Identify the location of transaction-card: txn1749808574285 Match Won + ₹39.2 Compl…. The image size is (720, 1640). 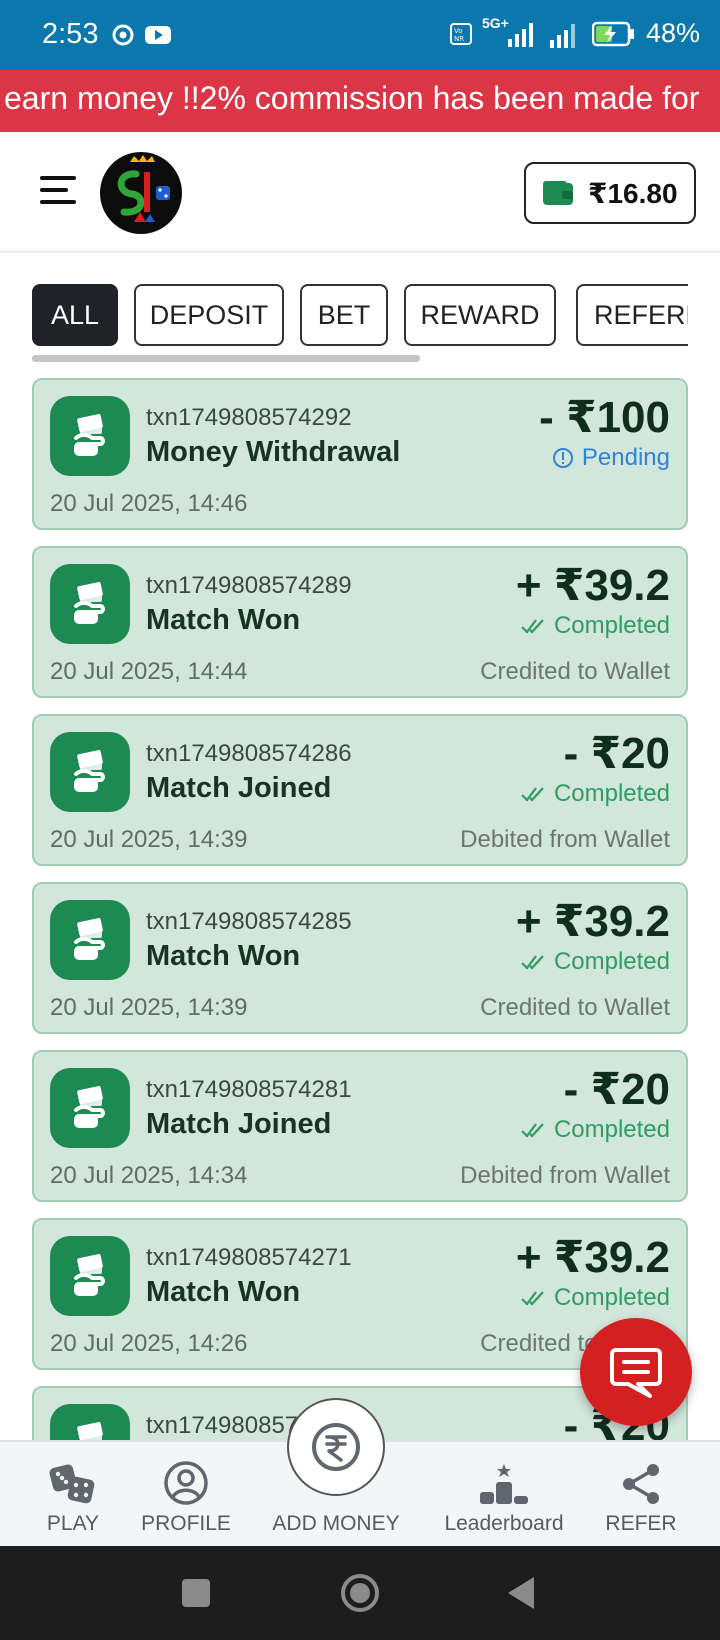
(360, 958).